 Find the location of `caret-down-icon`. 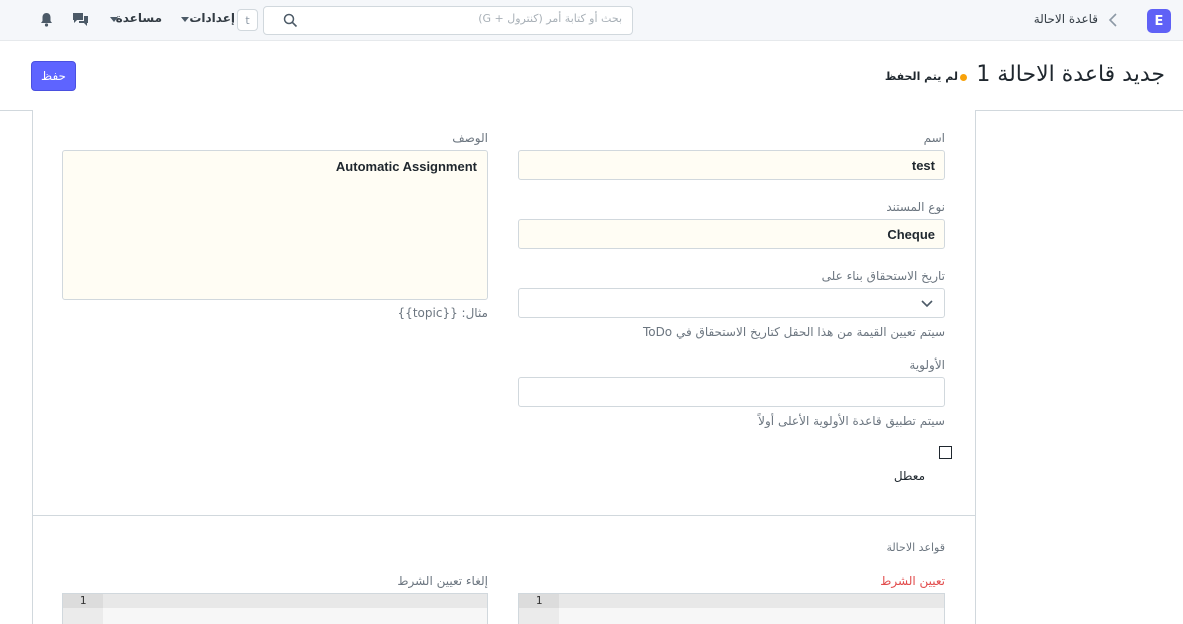

caret-down-icon is located at coordinates (185, 19).